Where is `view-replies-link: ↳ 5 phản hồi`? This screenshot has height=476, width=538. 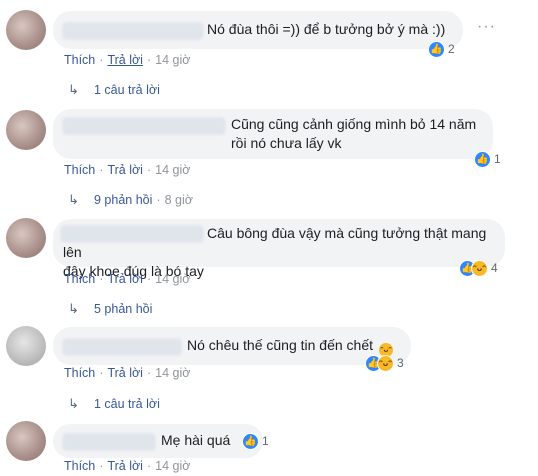
view-replies-link: ↳ 5 phản hồi is located at coordinates (110, 309).